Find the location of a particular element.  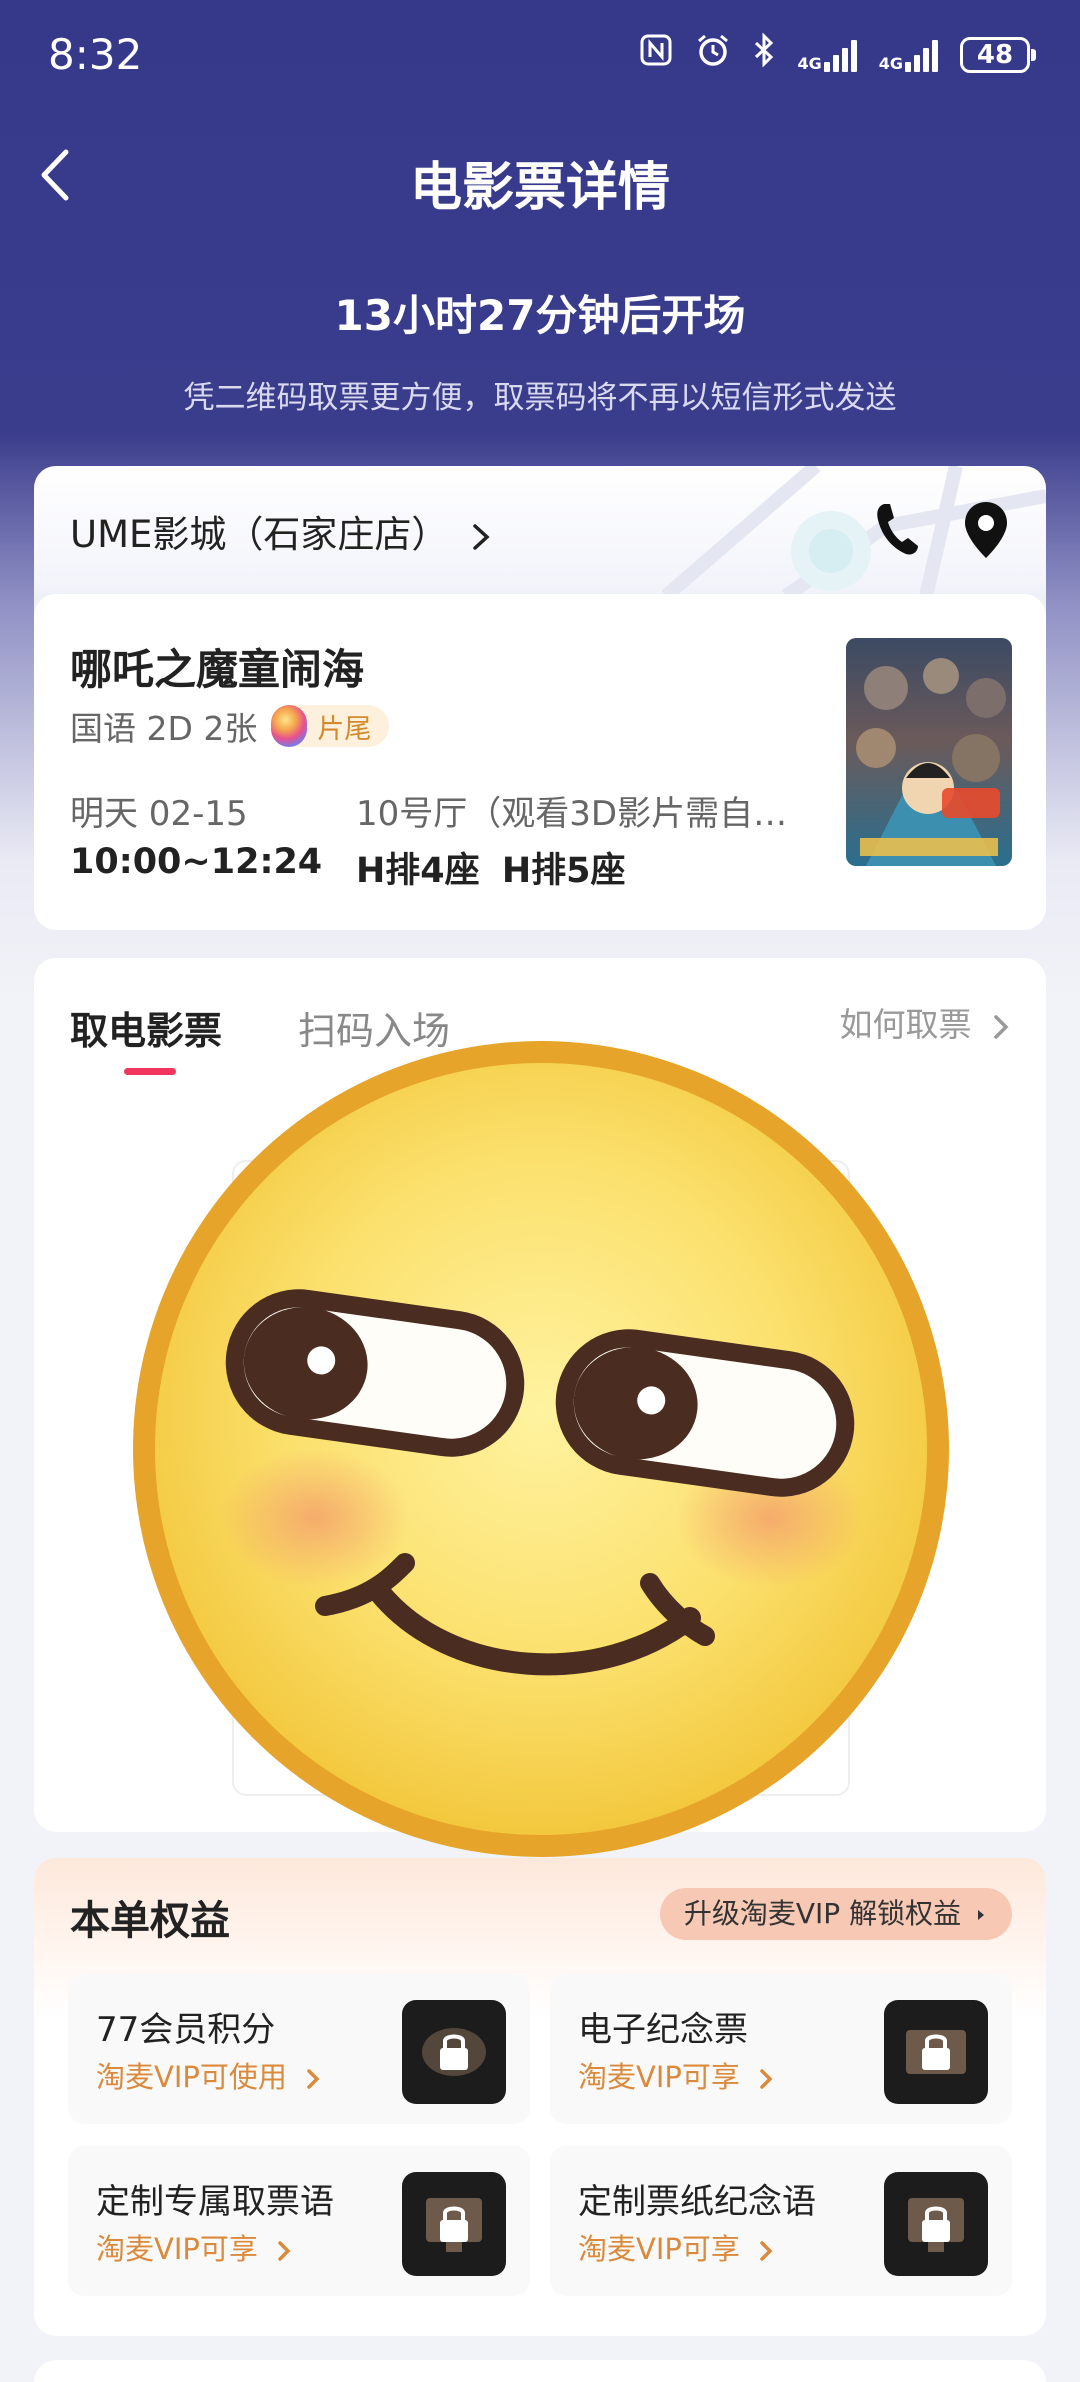

benefit-subtitle: 淘麦VIP可使用 is located at coordinates (210, 2075).